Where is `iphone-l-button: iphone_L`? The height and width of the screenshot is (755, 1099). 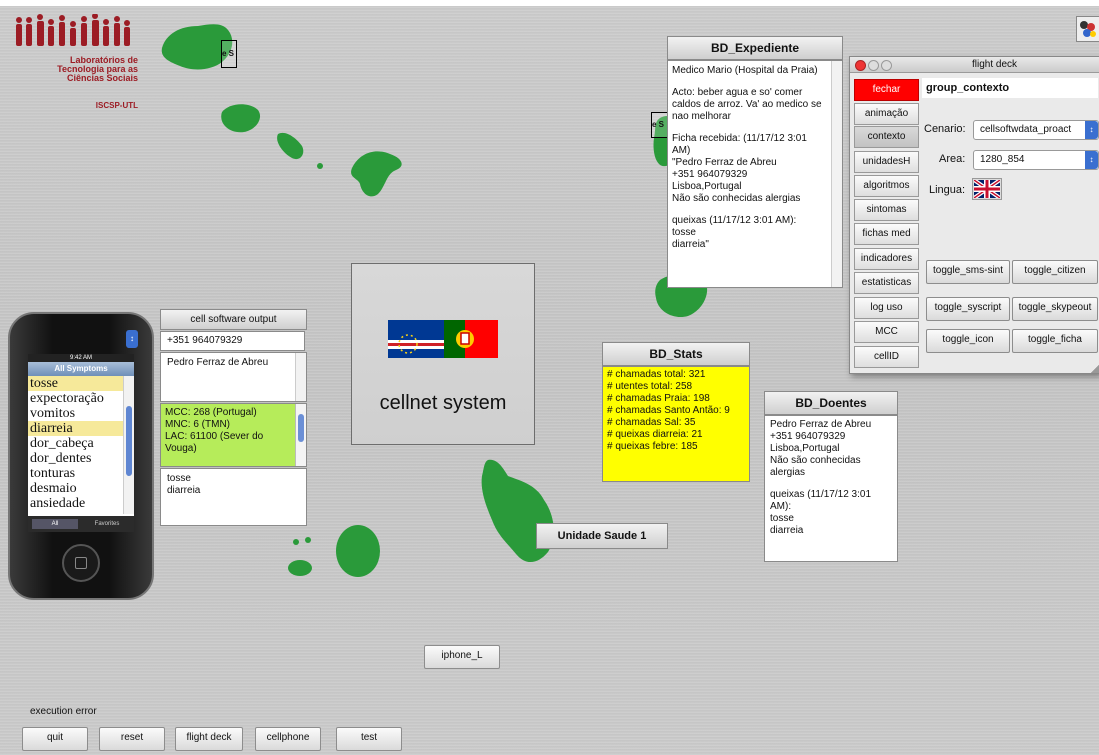 iphone-l-button: iphone_L is located at coordinates (462, 657).